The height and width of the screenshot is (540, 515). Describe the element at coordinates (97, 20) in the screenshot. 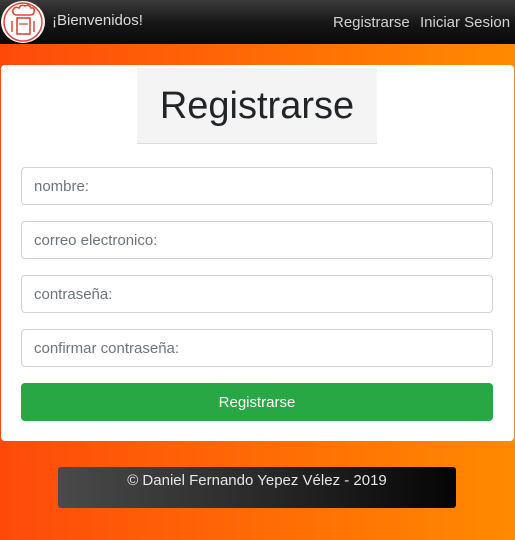

I see `brand-welcome: ¡Bienvenidos!` at that location.